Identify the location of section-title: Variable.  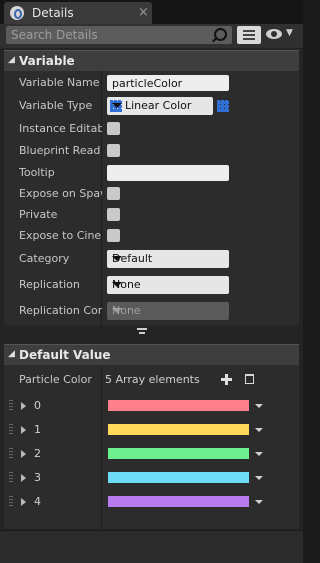
(47, 61).